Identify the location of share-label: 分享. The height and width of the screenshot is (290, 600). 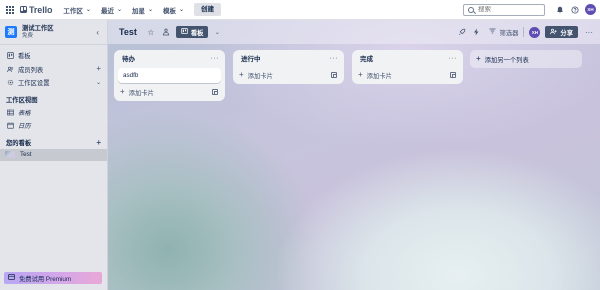
(566, 33).